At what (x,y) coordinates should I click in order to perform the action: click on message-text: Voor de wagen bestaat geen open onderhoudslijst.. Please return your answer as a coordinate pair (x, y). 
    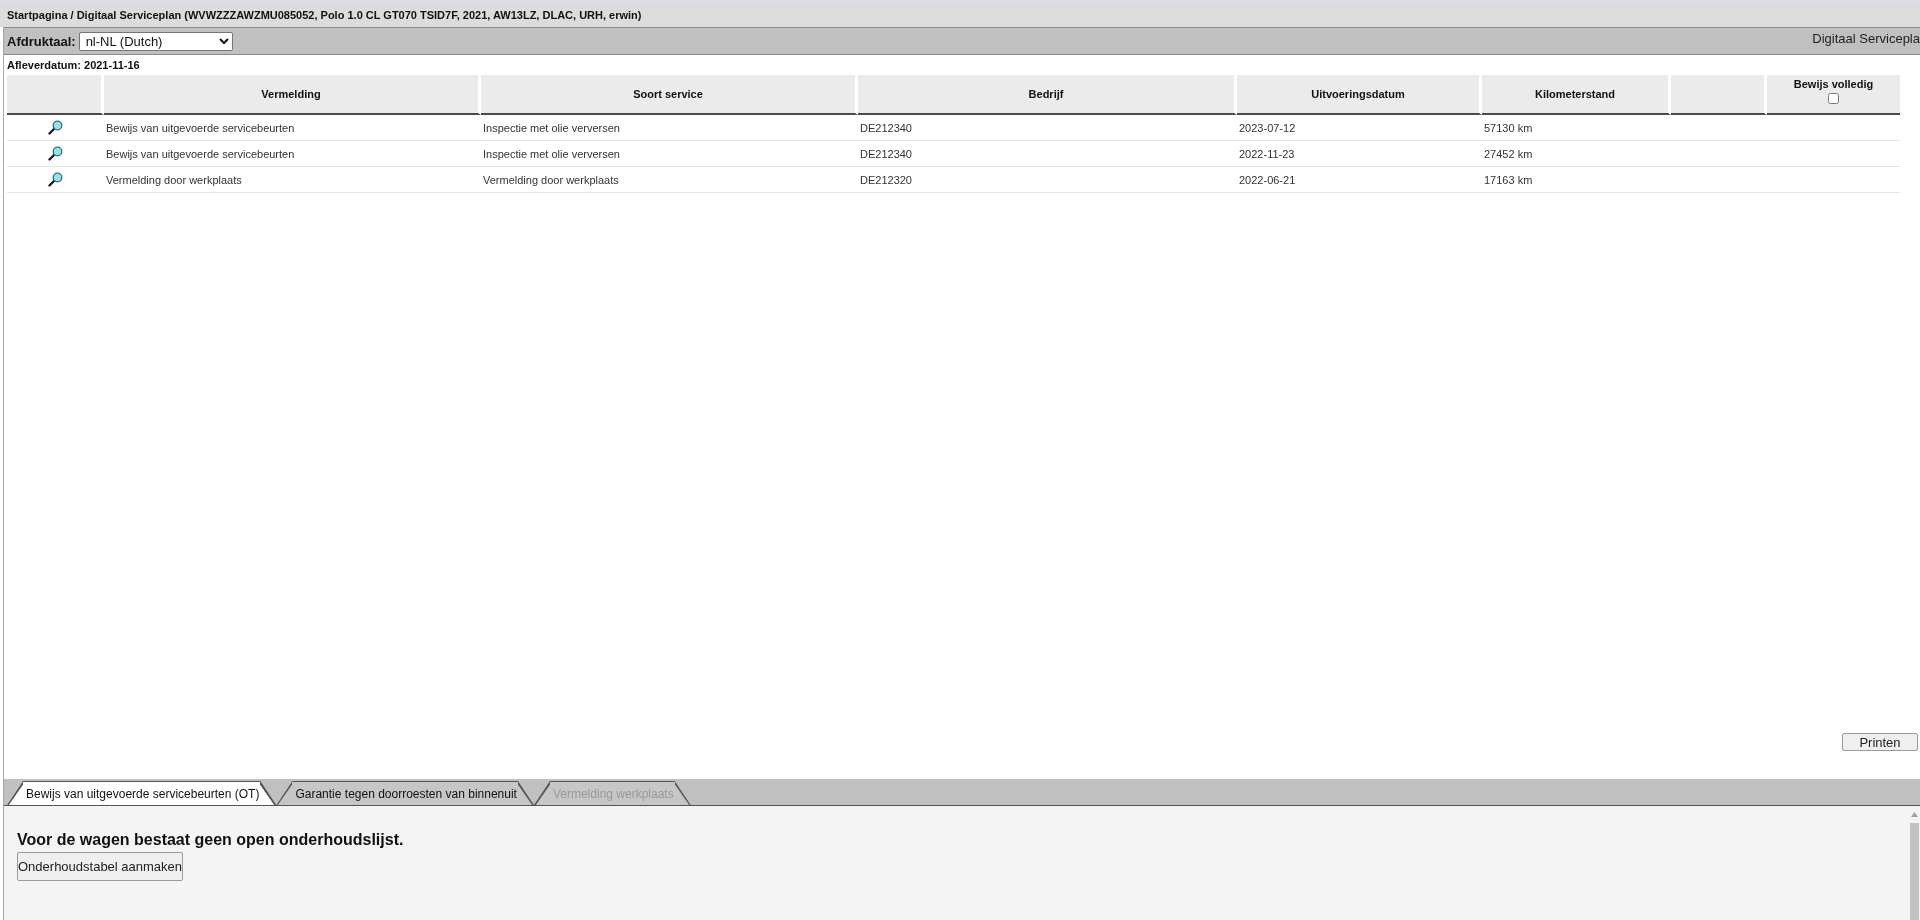
    Looking at the image, I should click on (210, 840).